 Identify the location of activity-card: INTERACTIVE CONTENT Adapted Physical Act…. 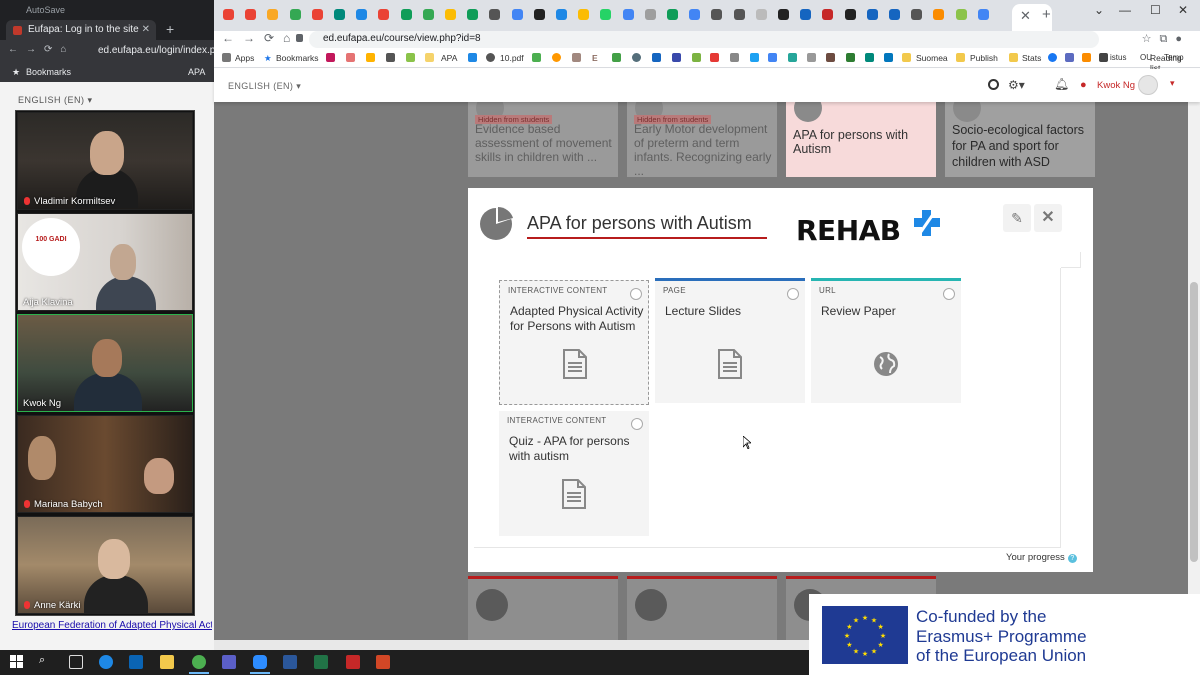
(574, 342).